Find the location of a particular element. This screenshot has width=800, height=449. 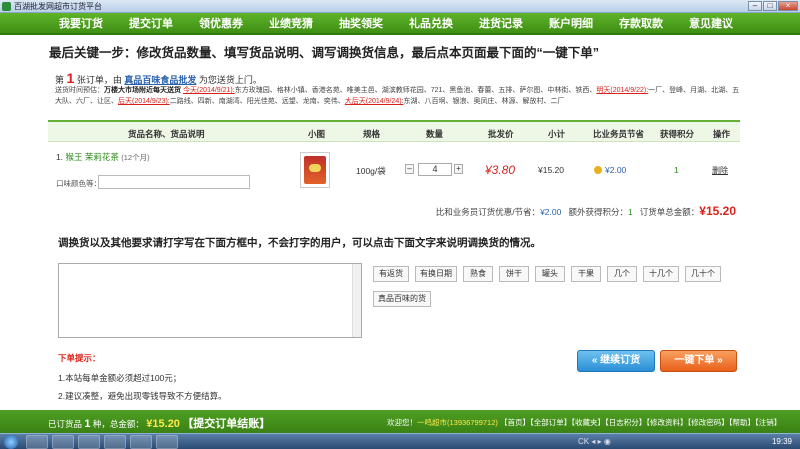

delivery-third-areas: 东湖、八百坰、银浪、奥凤庄、林源、解放村、二厂 is located at coordinates (484, 101).